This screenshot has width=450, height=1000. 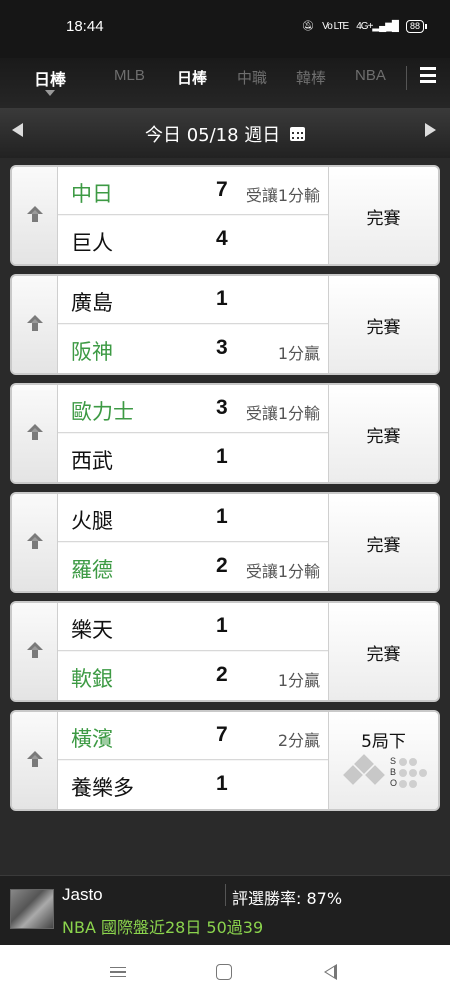 I want to click on strike-label: S, so click(x=393, y=761).